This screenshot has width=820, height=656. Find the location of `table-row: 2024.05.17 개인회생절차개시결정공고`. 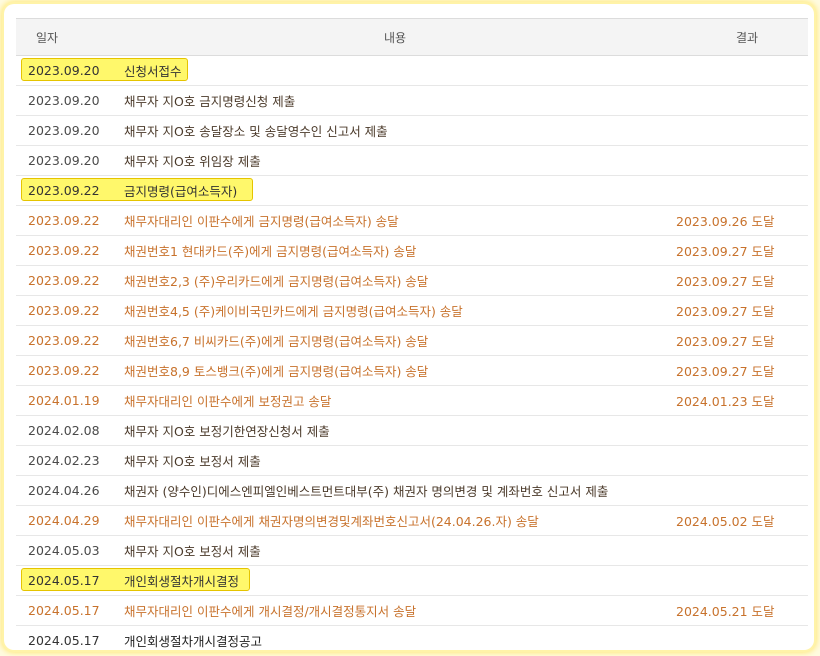

table-row: 2024.05.17 개인회생절차개시결정공고 is located at coordinates (412, 638).